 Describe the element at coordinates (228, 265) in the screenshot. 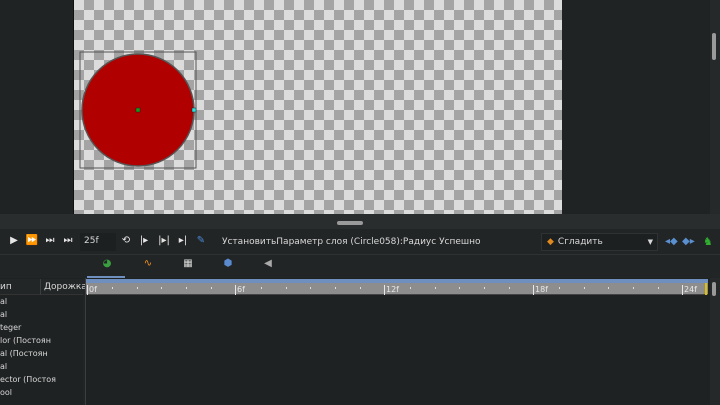

I see `tab-library: ⬢` at that location.